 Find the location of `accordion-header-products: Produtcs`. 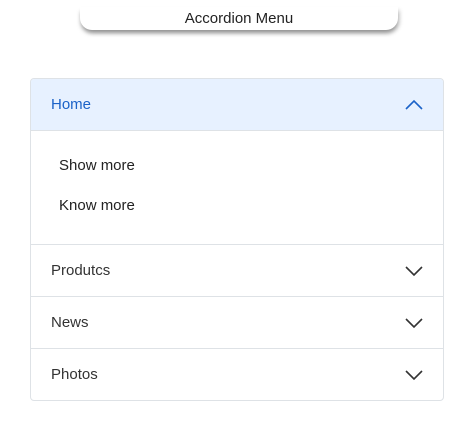

accordion-header-products: Produtcs is located at coordinates (237, 270).